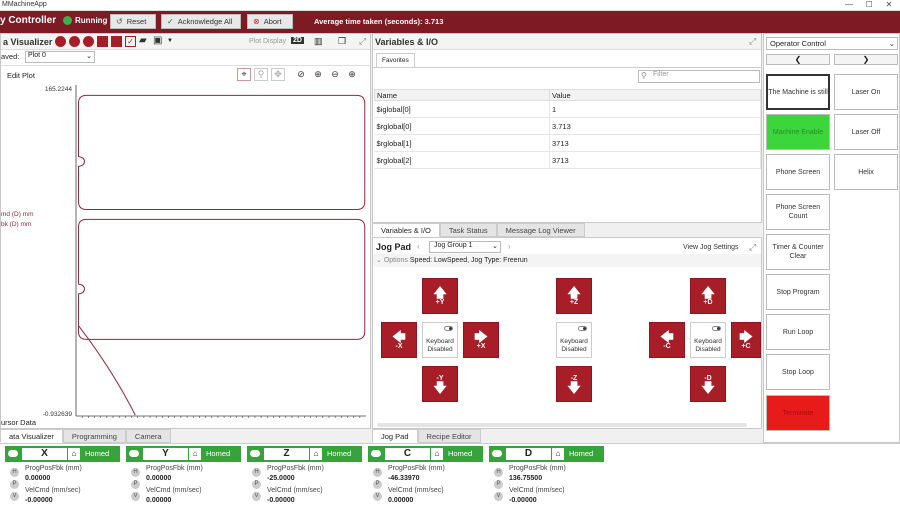 The height and width of the screenshot is (506, 900). What do you see at coordinates (278, 74) in the screenshot?
I see `pan-icon: ✥` at bounding box center [278, 74].